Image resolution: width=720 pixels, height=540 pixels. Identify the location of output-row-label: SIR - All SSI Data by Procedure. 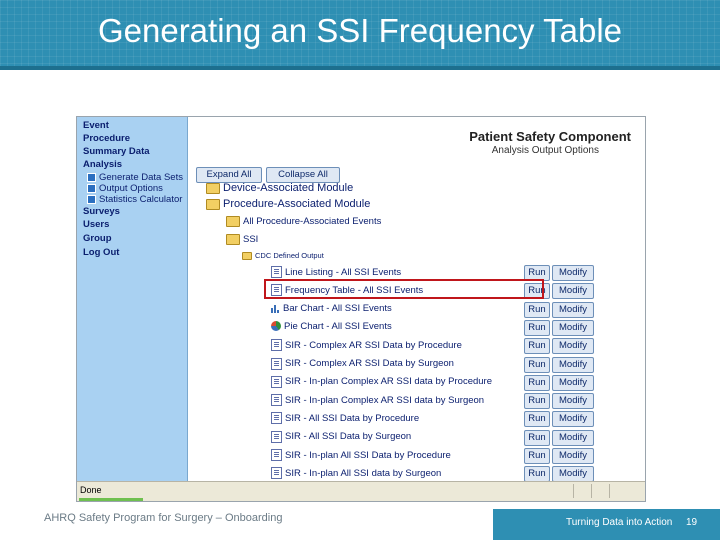
(345, 418).